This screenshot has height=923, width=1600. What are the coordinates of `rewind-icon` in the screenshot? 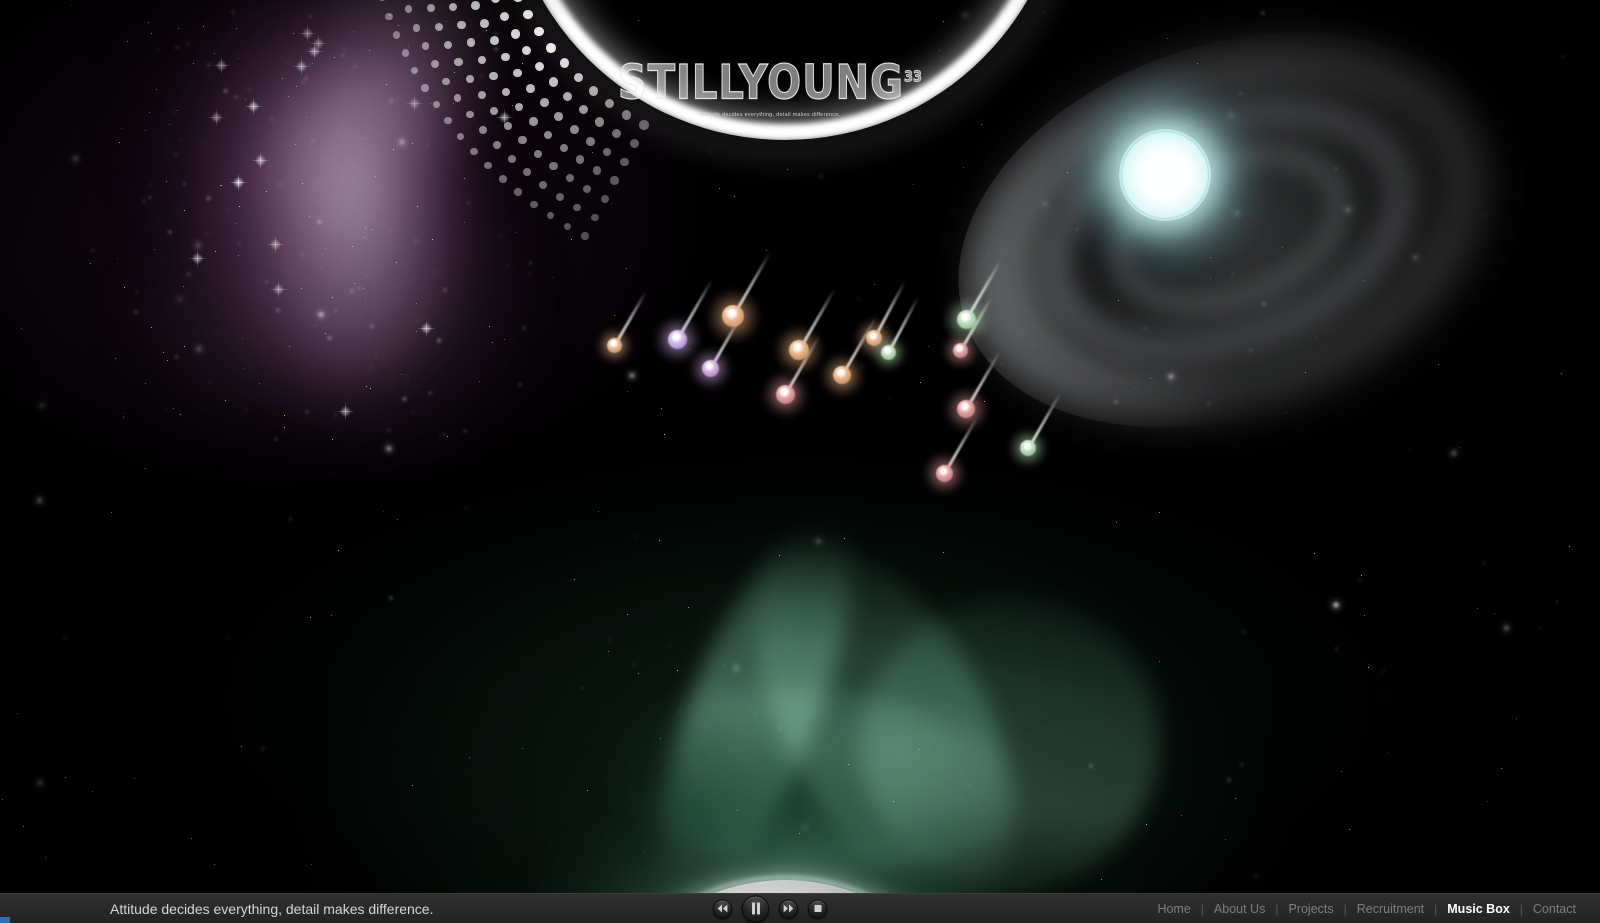 It's located at (722, 908).